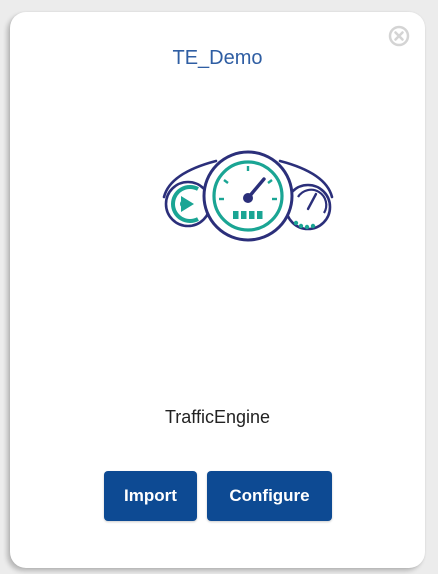  What do you see at coordinates (399, 36) in the screenshot?
I see `close-icon` at bounding box center [399, 36].